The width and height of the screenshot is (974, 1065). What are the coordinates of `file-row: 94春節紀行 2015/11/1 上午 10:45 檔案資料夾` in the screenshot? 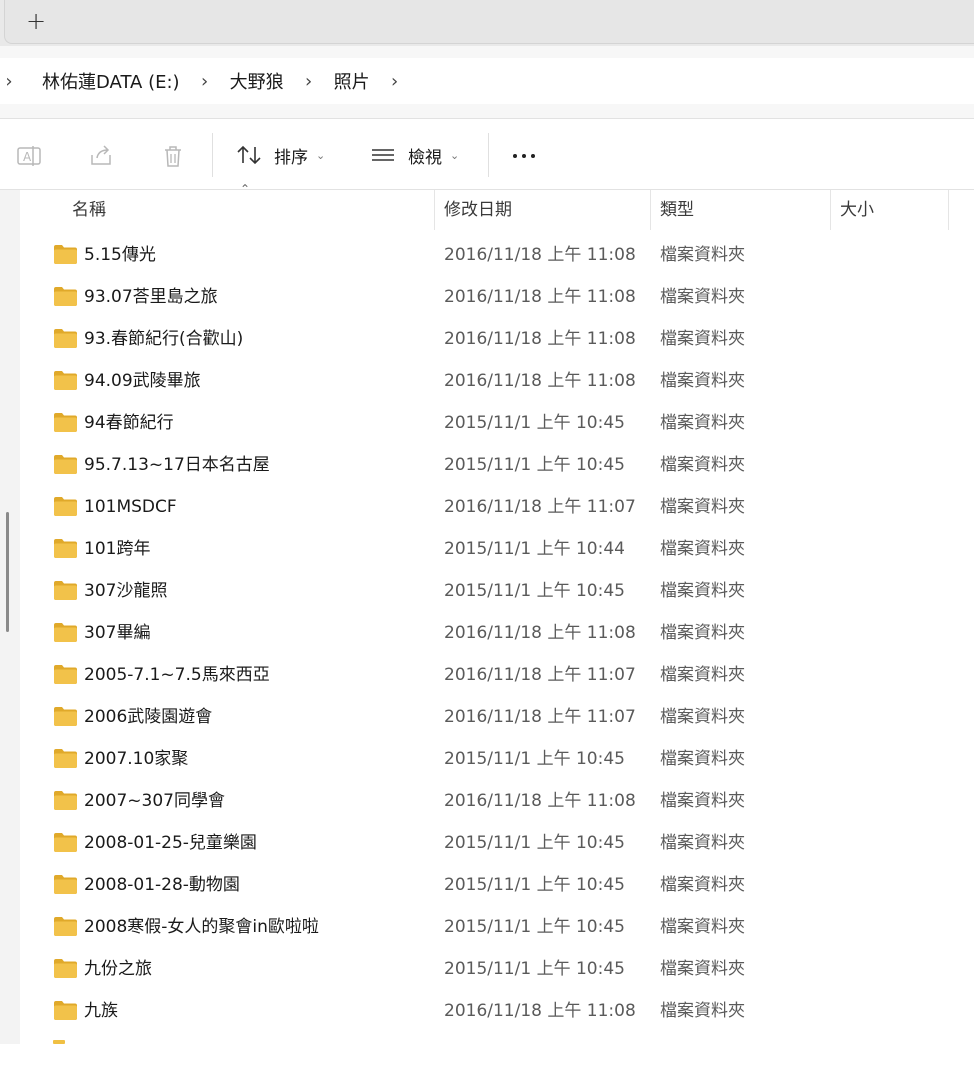 It's located at (497, 423).